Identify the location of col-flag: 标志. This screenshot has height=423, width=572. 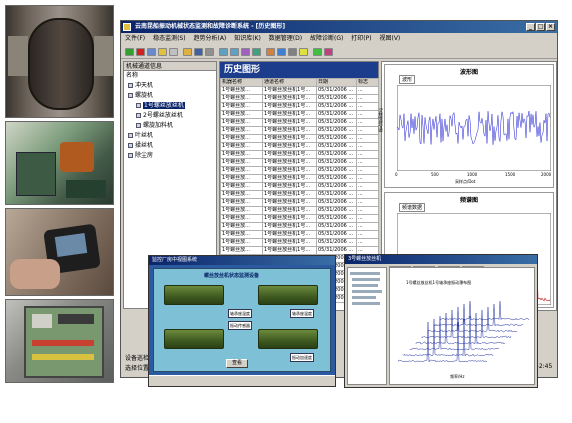
(367, 82).